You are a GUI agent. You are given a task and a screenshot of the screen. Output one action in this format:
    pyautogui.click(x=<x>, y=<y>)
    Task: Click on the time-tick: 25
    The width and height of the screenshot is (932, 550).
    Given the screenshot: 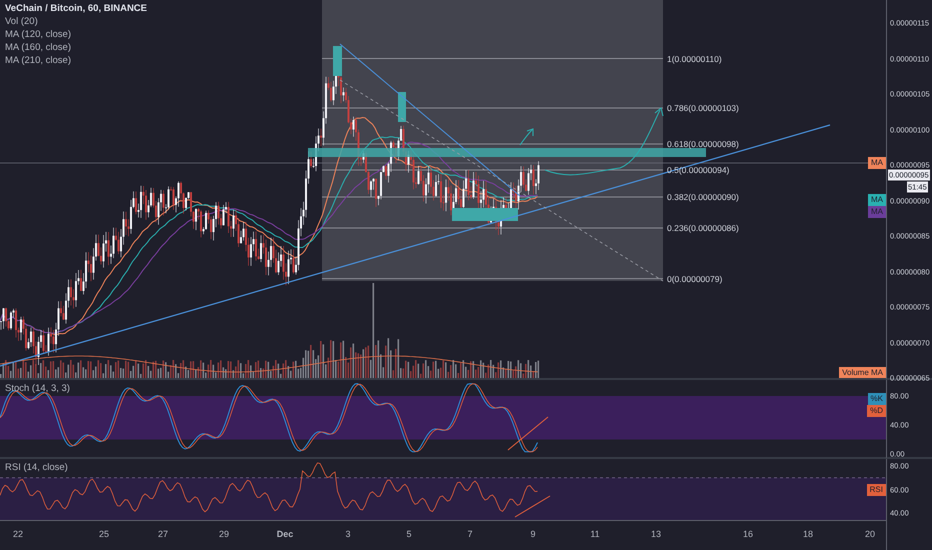 What is the action you would take?
    pyautogui.click(x=104, y=534)
    